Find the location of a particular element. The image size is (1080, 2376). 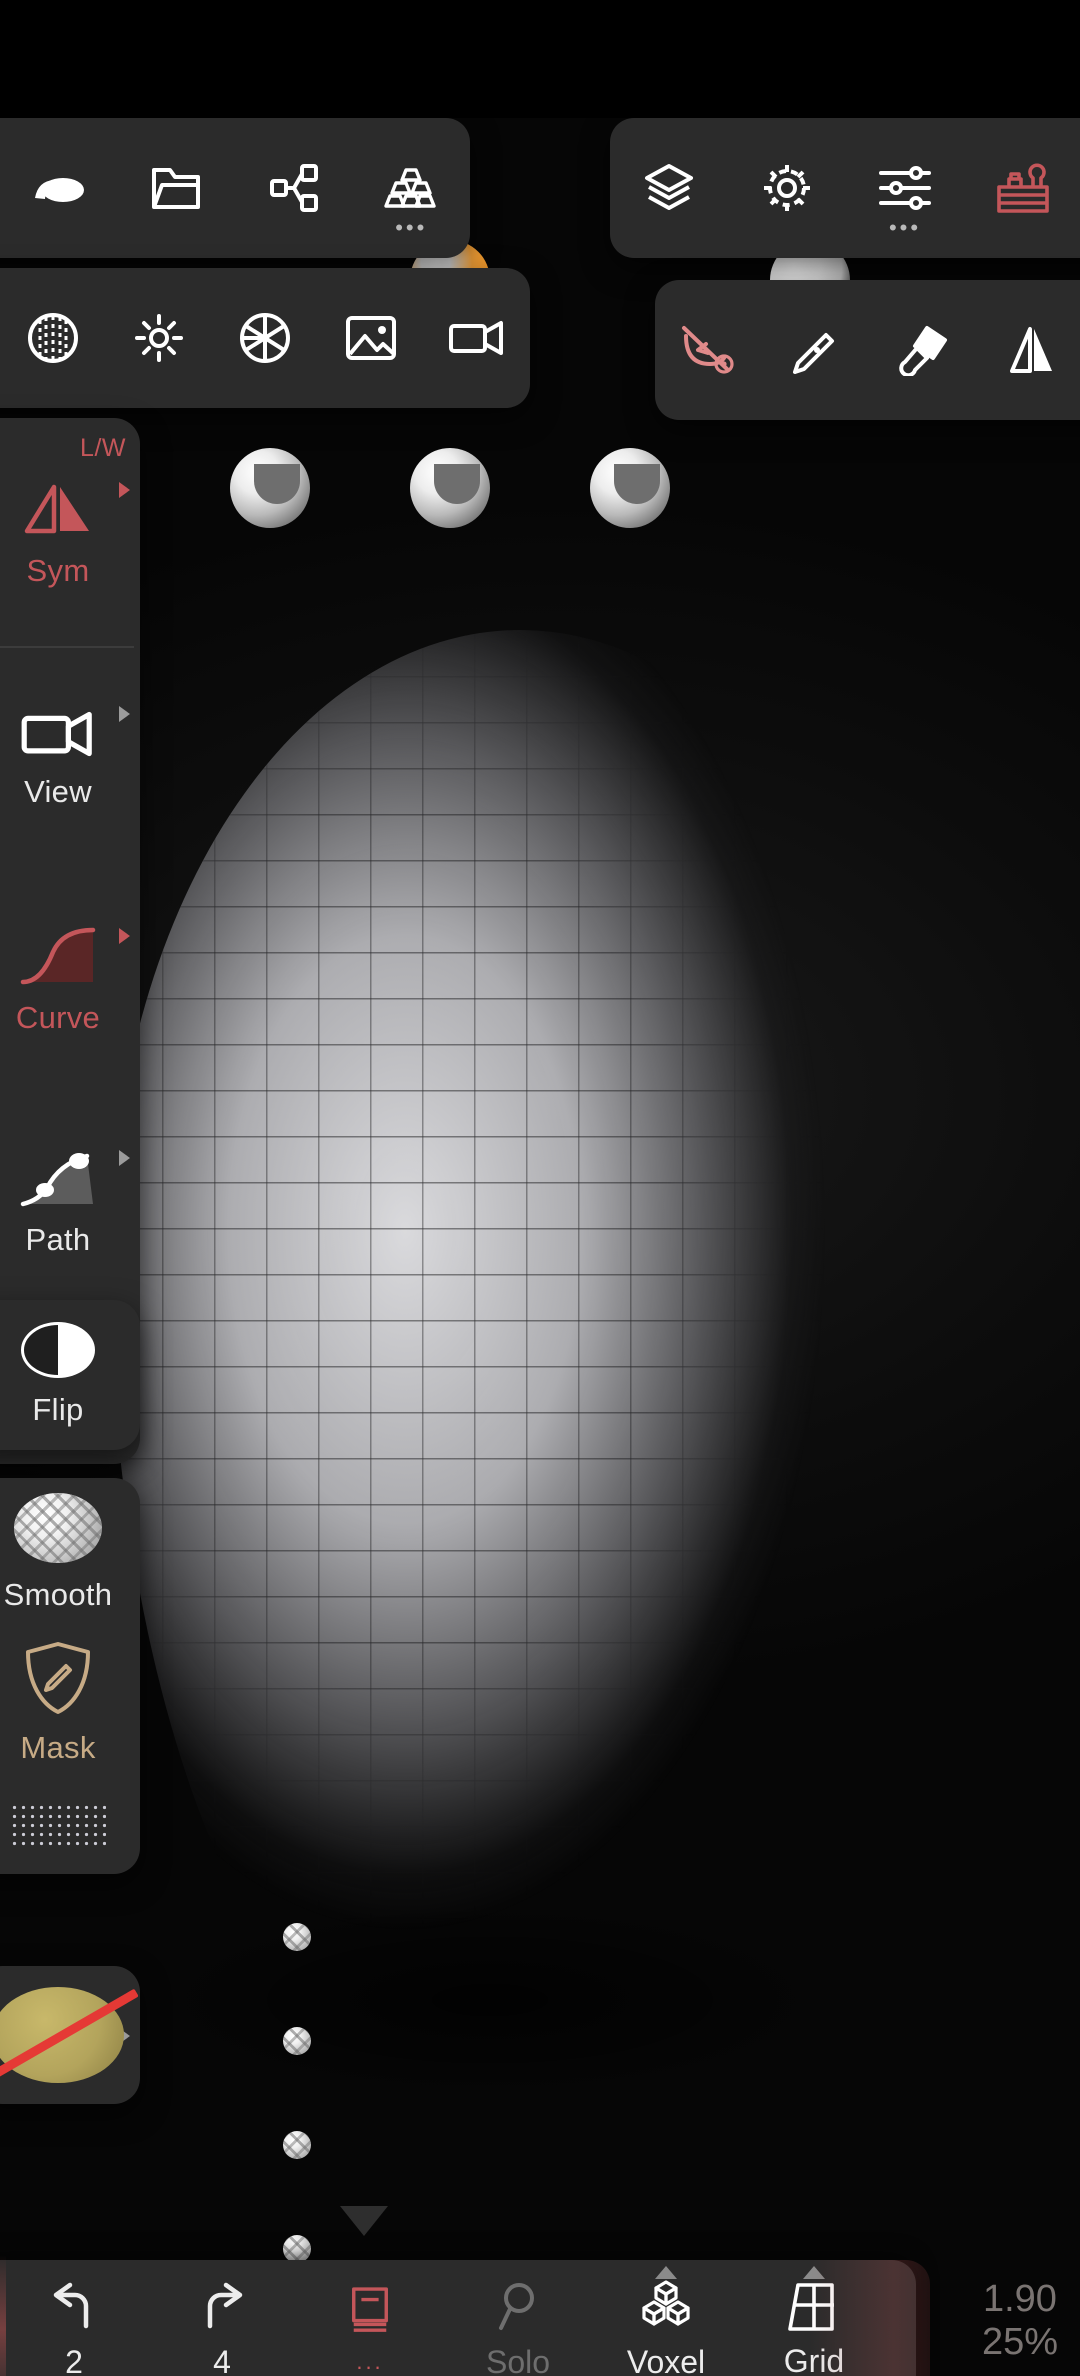

bottom-solo: Solo is located at coordinates (518, 2318).